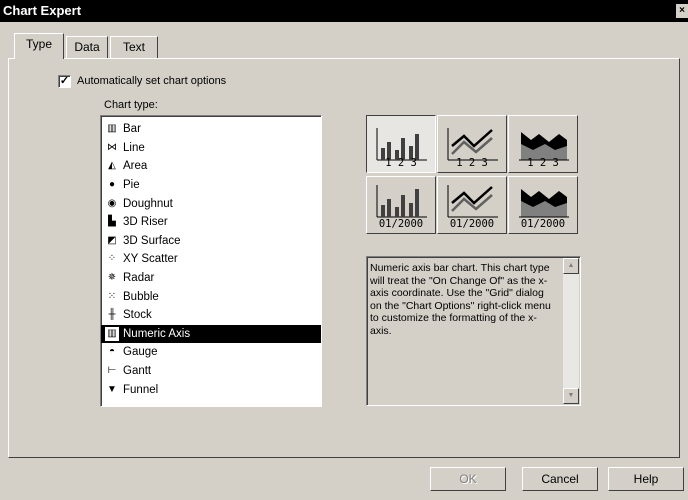 The width and height of the screenshot is (688, 500). Describe the element at coordinates (135, 166) in the screenshot. I see `list-item-label: Area` at that location.